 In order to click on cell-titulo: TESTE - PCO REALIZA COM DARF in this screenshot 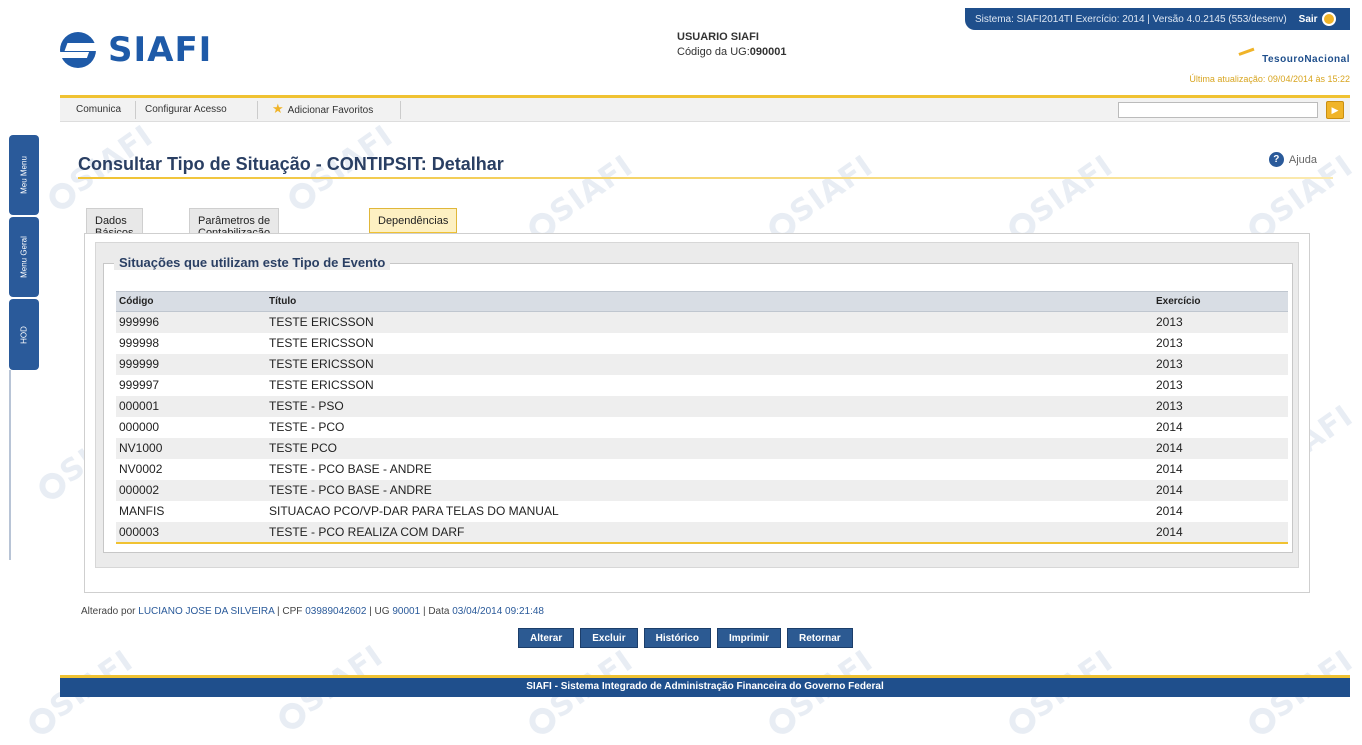, I will do `click(709, 532)`.